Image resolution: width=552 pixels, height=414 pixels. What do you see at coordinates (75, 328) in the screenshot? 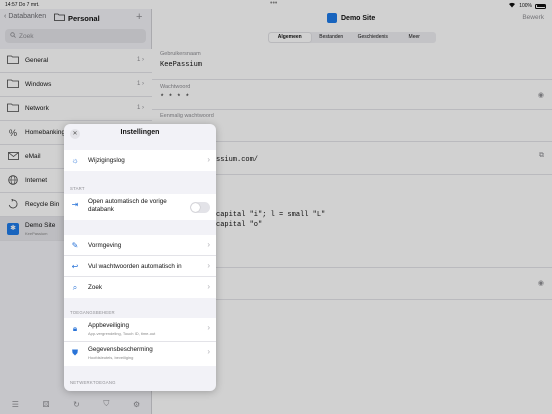
I see `lock-icon: 🔒︎` at bounding box center [75, 328].